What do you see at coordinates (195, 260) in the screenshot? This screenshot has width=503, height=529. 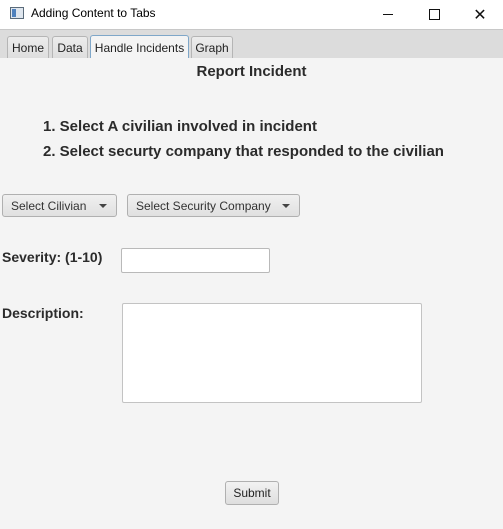 I see `severity-input` at bounding box center [195, 260].